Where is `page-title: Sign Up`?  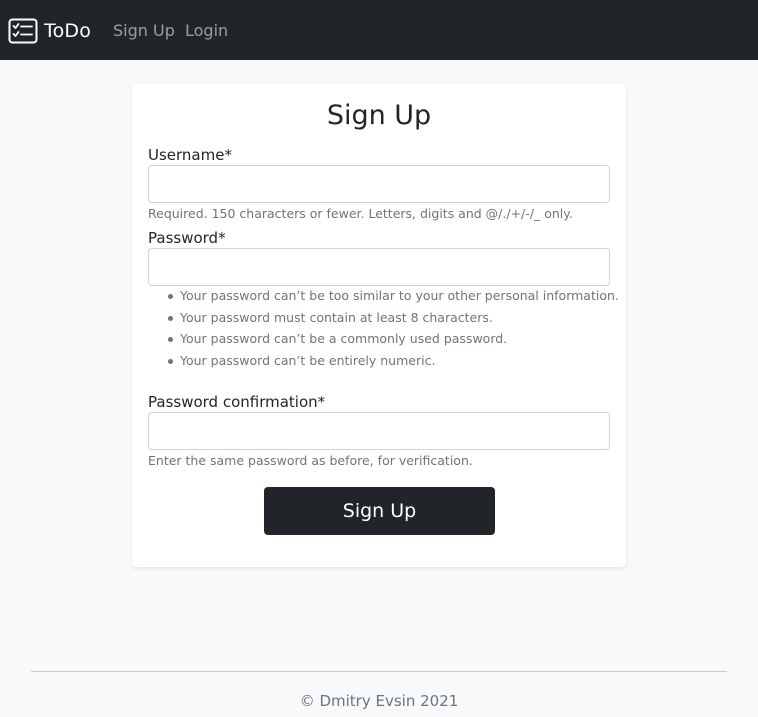
page-title: Sign Up is located at coordinates (379, 115).